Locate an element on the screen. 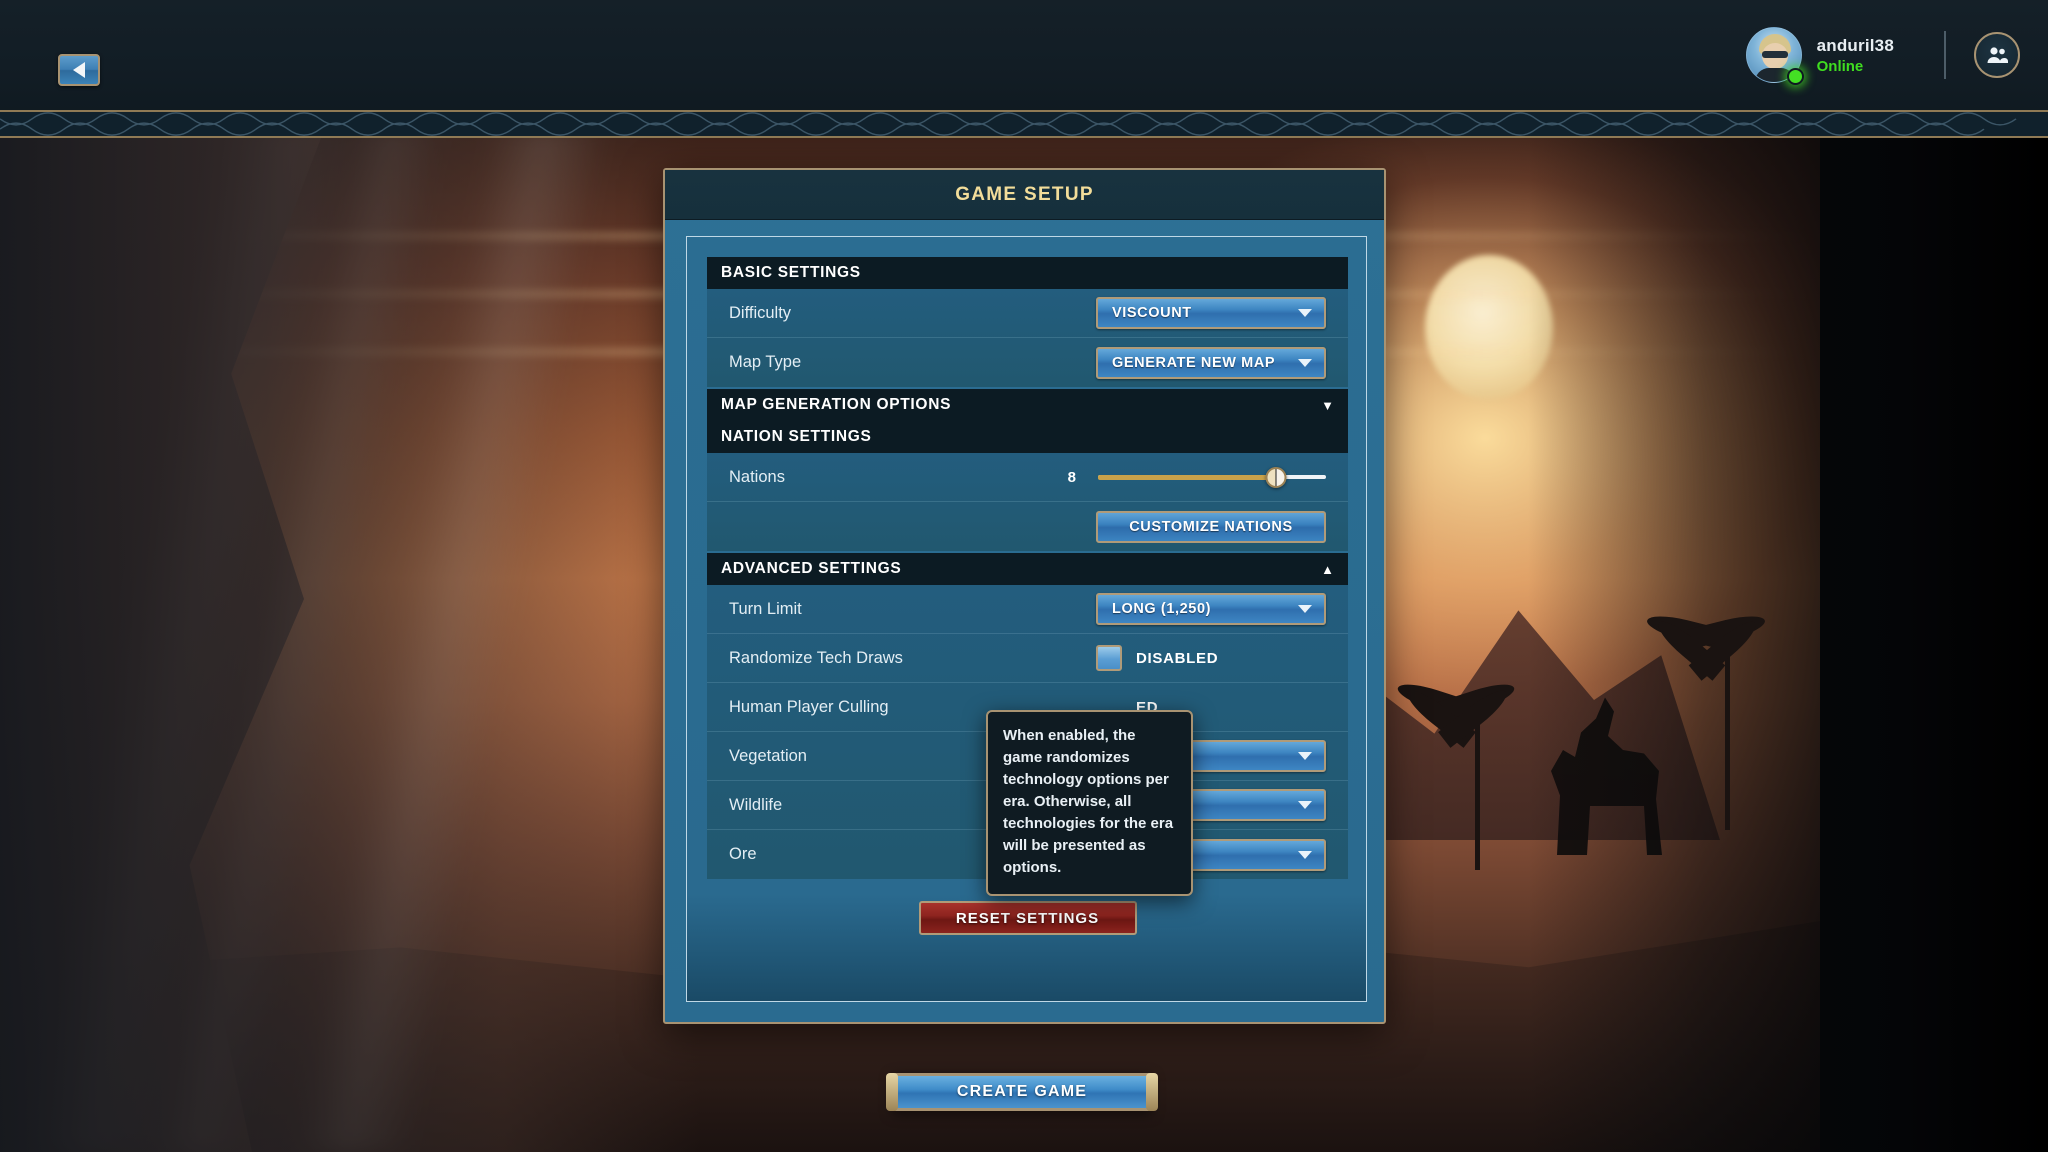 Image resolution: width=2048 pixels, height=1152 pixels. customize-nations-button: CUSTOMIZE NATIONS is located at coordinates (1211, 526).